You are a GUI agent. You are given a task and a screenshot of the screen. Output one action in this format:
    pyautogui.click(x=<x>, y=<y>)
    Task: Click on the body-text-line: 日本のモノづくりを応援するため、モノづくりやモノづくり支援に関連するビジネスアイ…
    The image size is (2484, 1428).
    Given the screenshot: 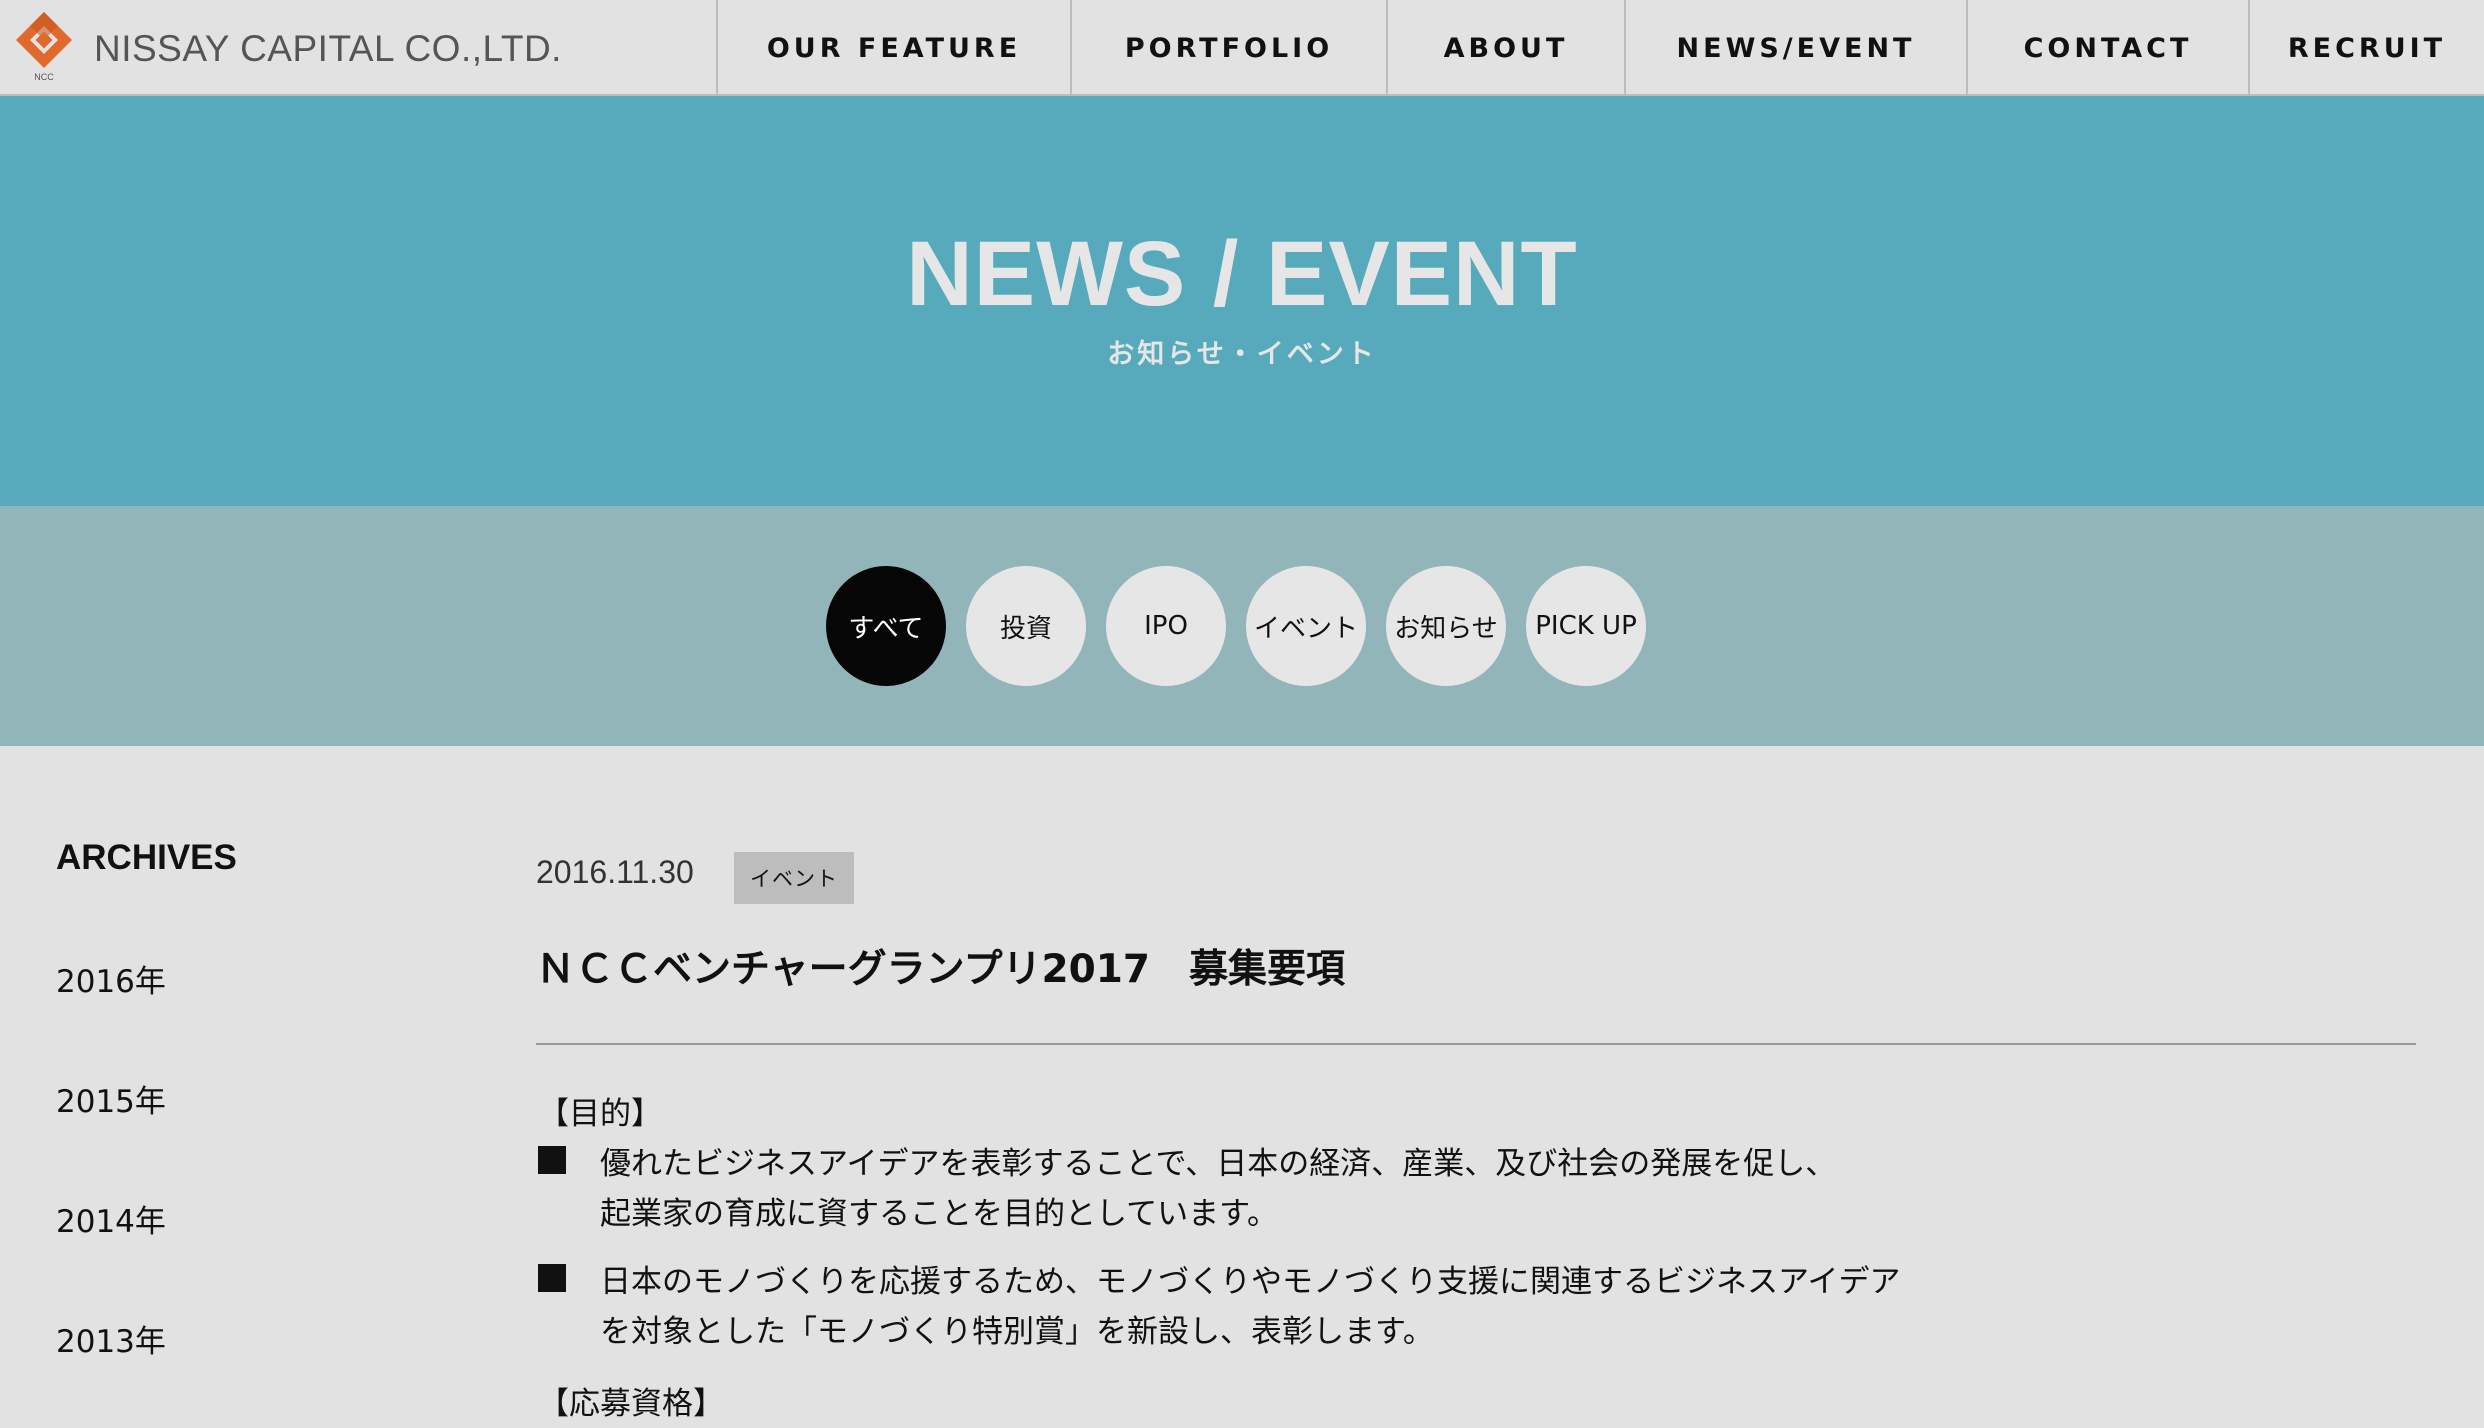 What is the action you would take?
    pyautogui.click(x=1250, y=1282)
    